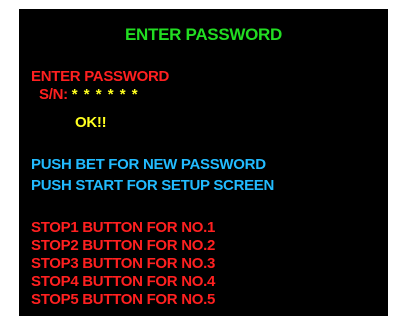 This screenshot has height=320, width=404. What do you see at coordinates (91, 122) in the screenshot?
I see `status-ok: OK!!` at bounding box center [91, 122].